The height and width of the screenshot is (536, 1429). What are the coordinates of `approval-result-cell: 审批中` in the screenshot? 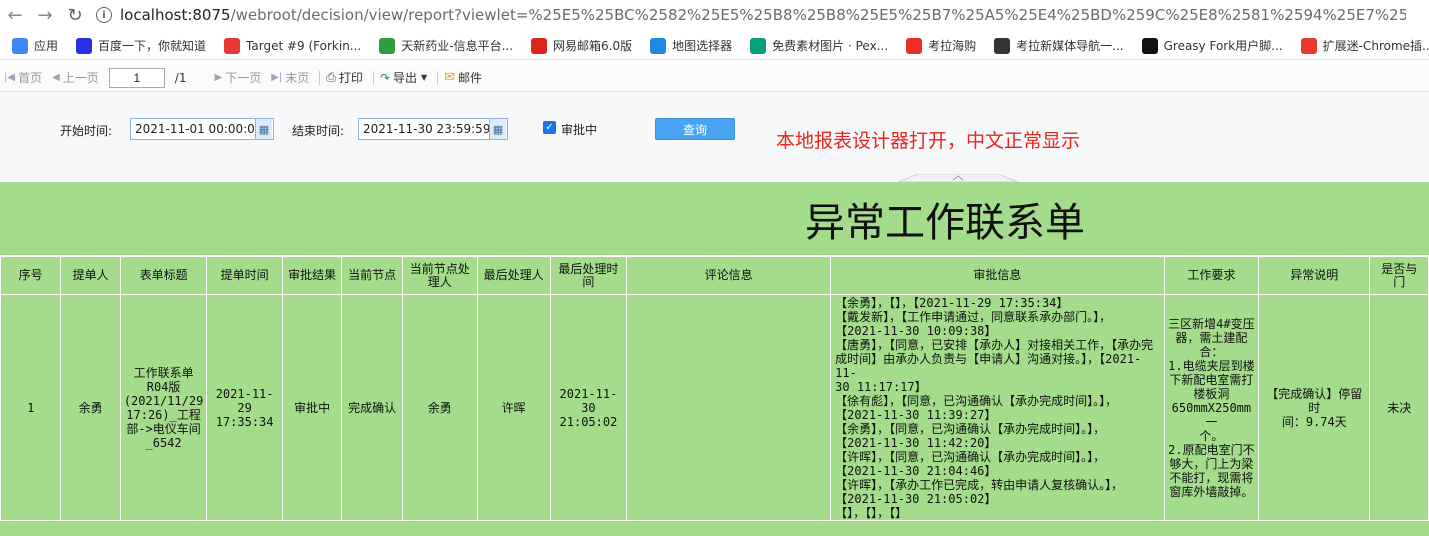 It's located at (312, 407).